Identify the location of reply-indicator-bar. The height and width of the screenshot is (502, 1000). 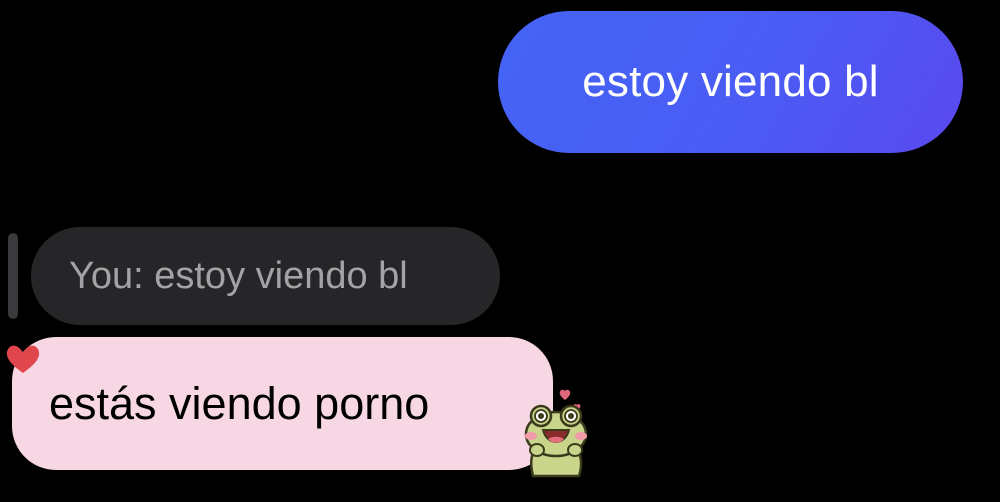
(13, 276).